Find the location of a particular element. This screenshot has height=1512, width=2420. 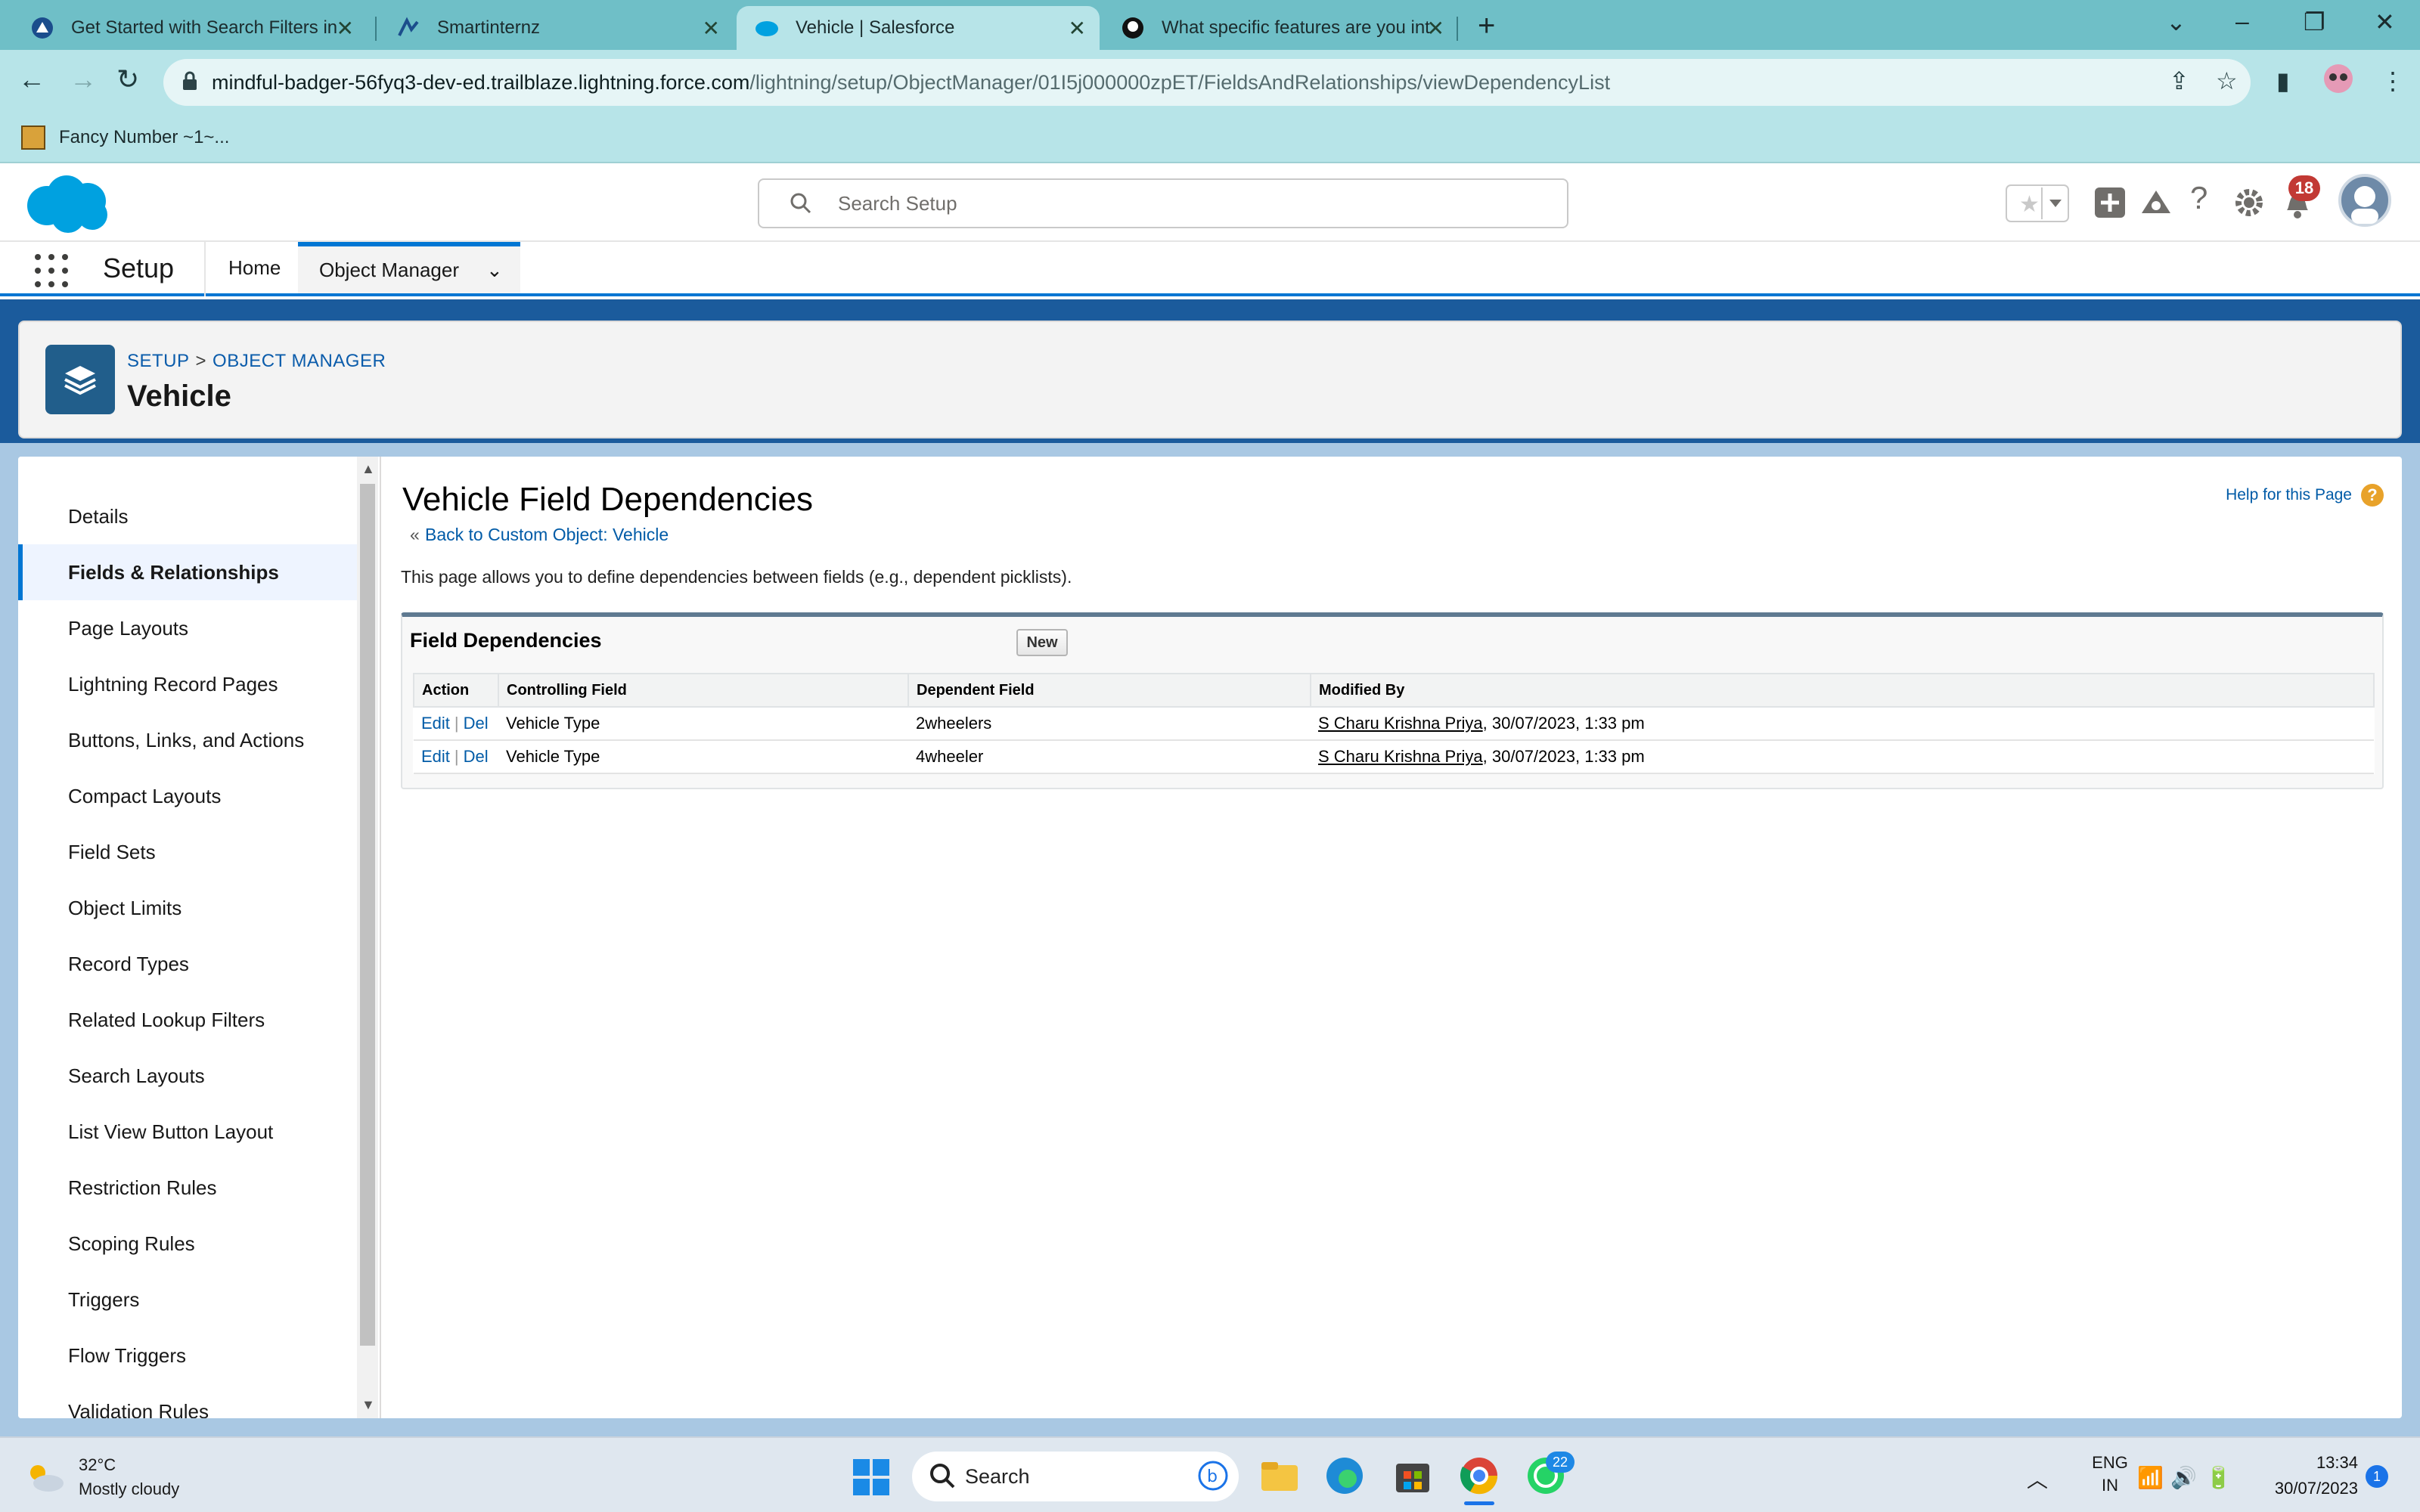

help-icon: ? is located at coordinates (2198, 198).